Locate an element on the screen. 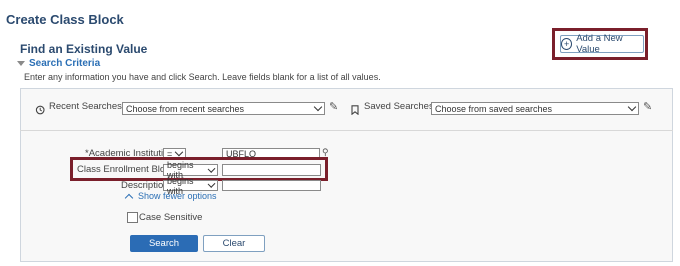 The width and height of the screenshot is (680, 266). bookmark-icon is located at coordinates (355, 108).